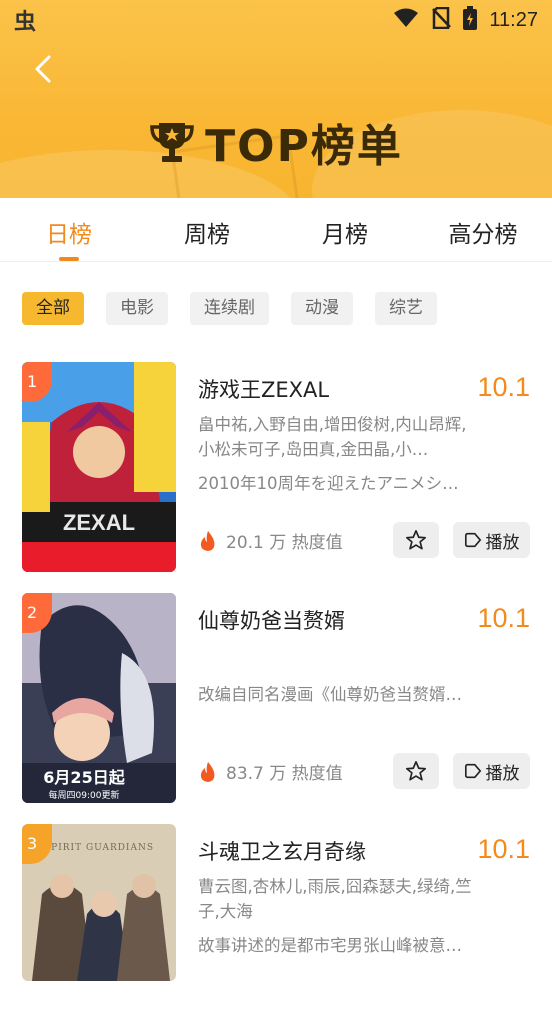  I want to click on heat-info: 83.7 万 热度值, so click(270, 771).